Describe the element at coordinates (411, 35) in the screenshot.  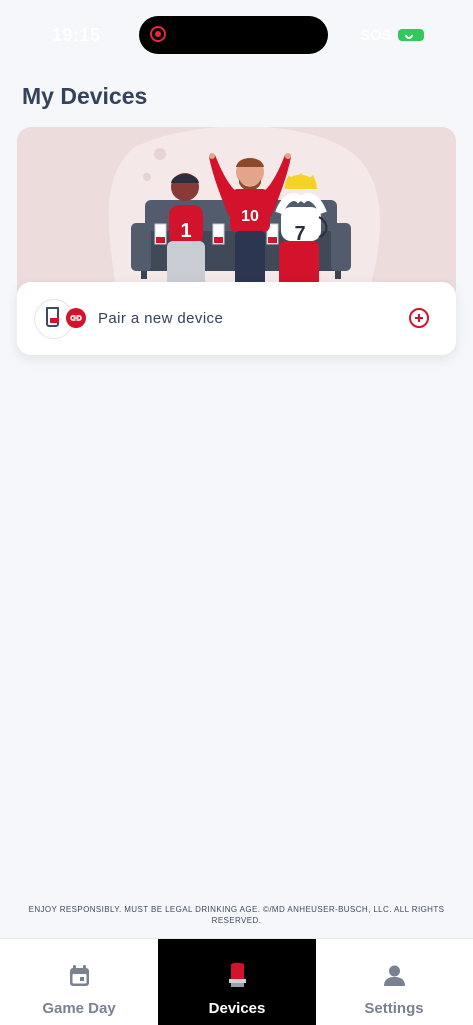
I see `battery-charging-icon` at that location.